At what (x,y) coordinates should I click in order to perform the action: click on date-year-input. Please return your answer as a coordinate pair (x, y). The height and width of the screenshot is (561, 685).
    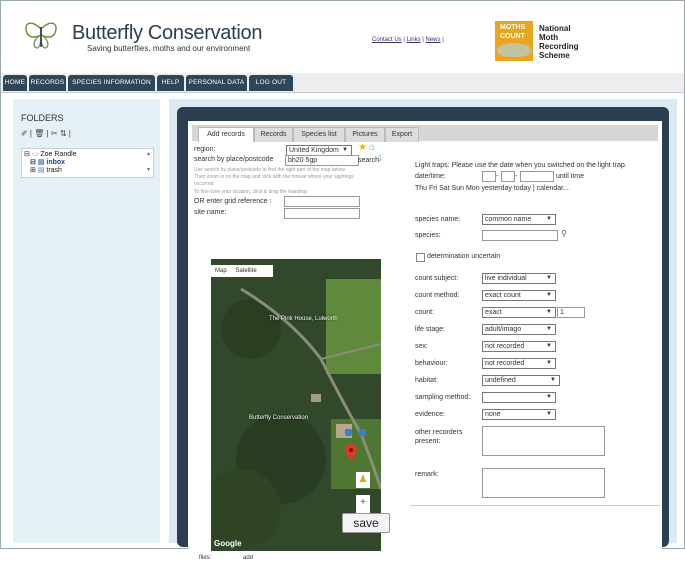
    Looking at the image, I should click on (537, 176).